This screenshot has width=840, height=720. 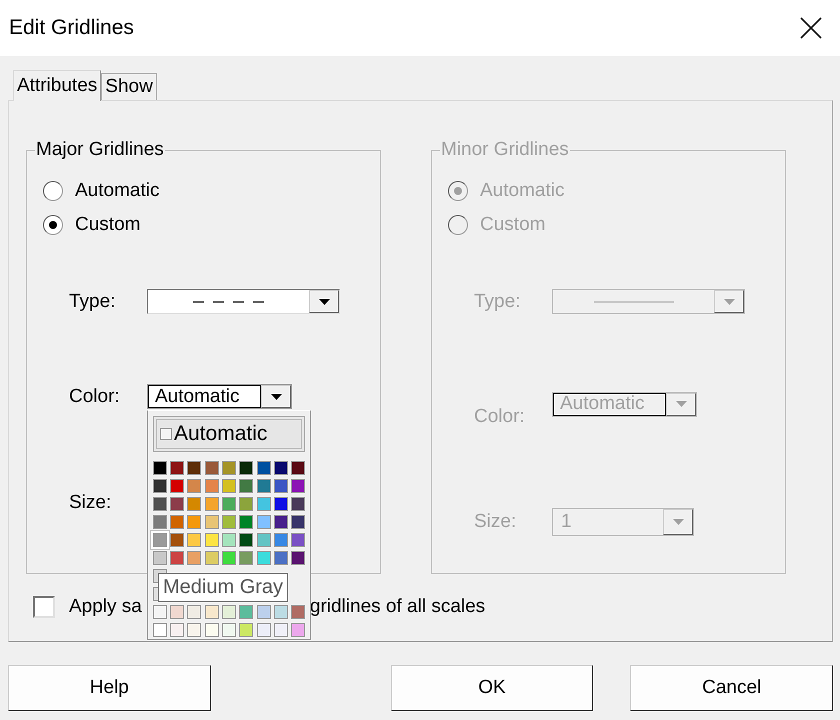 I want to click on checkbox-label: Apply sa, so click(x=105, y=607).